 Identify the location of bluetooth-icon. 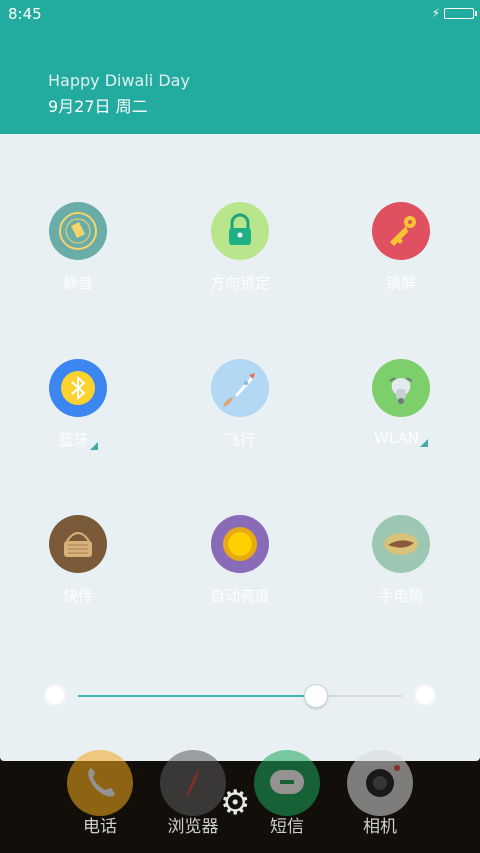
(78, 388).